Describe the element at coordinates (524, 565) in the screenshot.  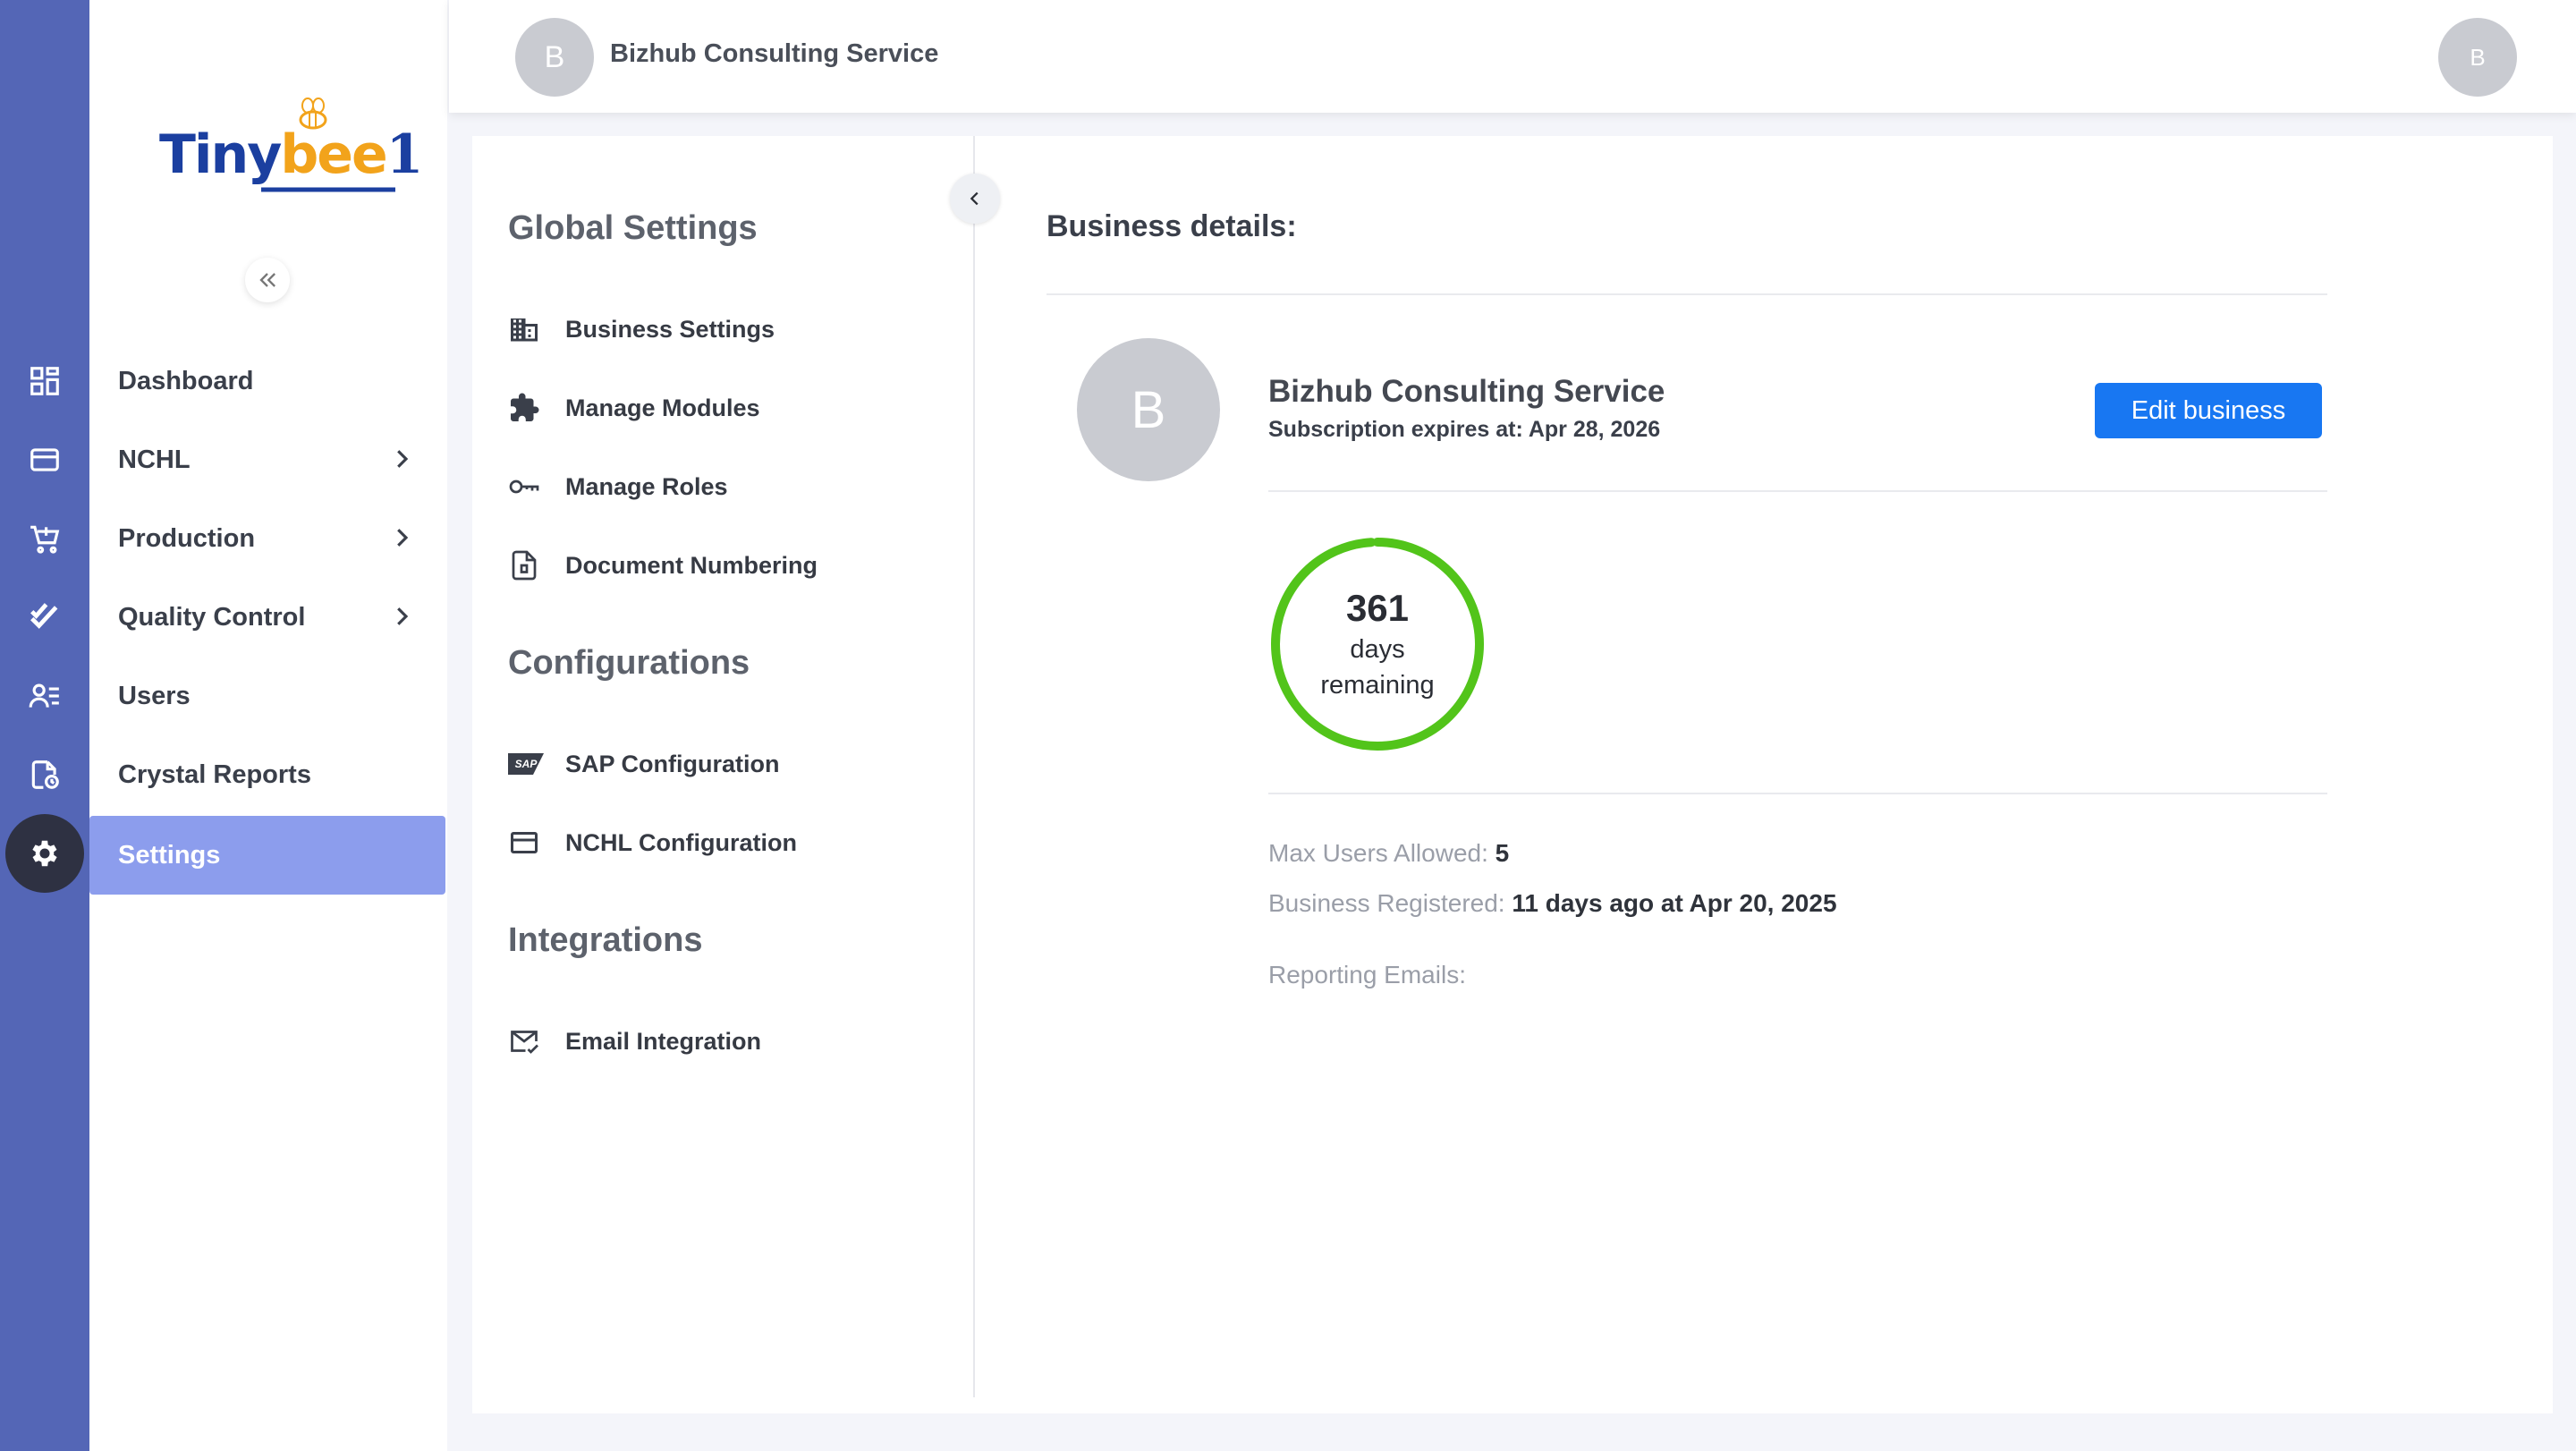
I see `document-icon` at that location.